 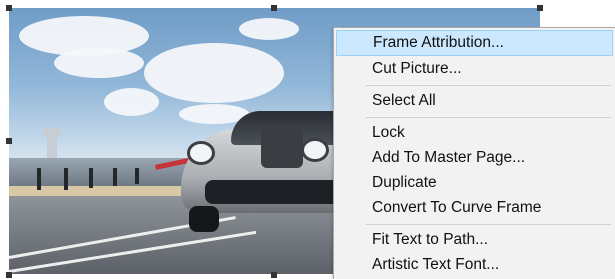 I want to click on car-stripe, so click(x=282, y=148).